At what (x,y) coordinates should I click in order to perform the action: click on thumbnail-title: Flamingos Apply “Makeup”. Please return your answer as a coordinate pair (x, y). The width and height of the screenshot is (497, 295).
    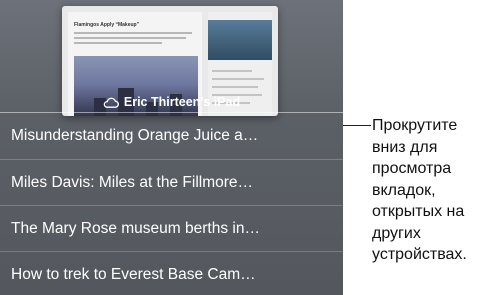
    Looking at the image, I should click on (107, 25).